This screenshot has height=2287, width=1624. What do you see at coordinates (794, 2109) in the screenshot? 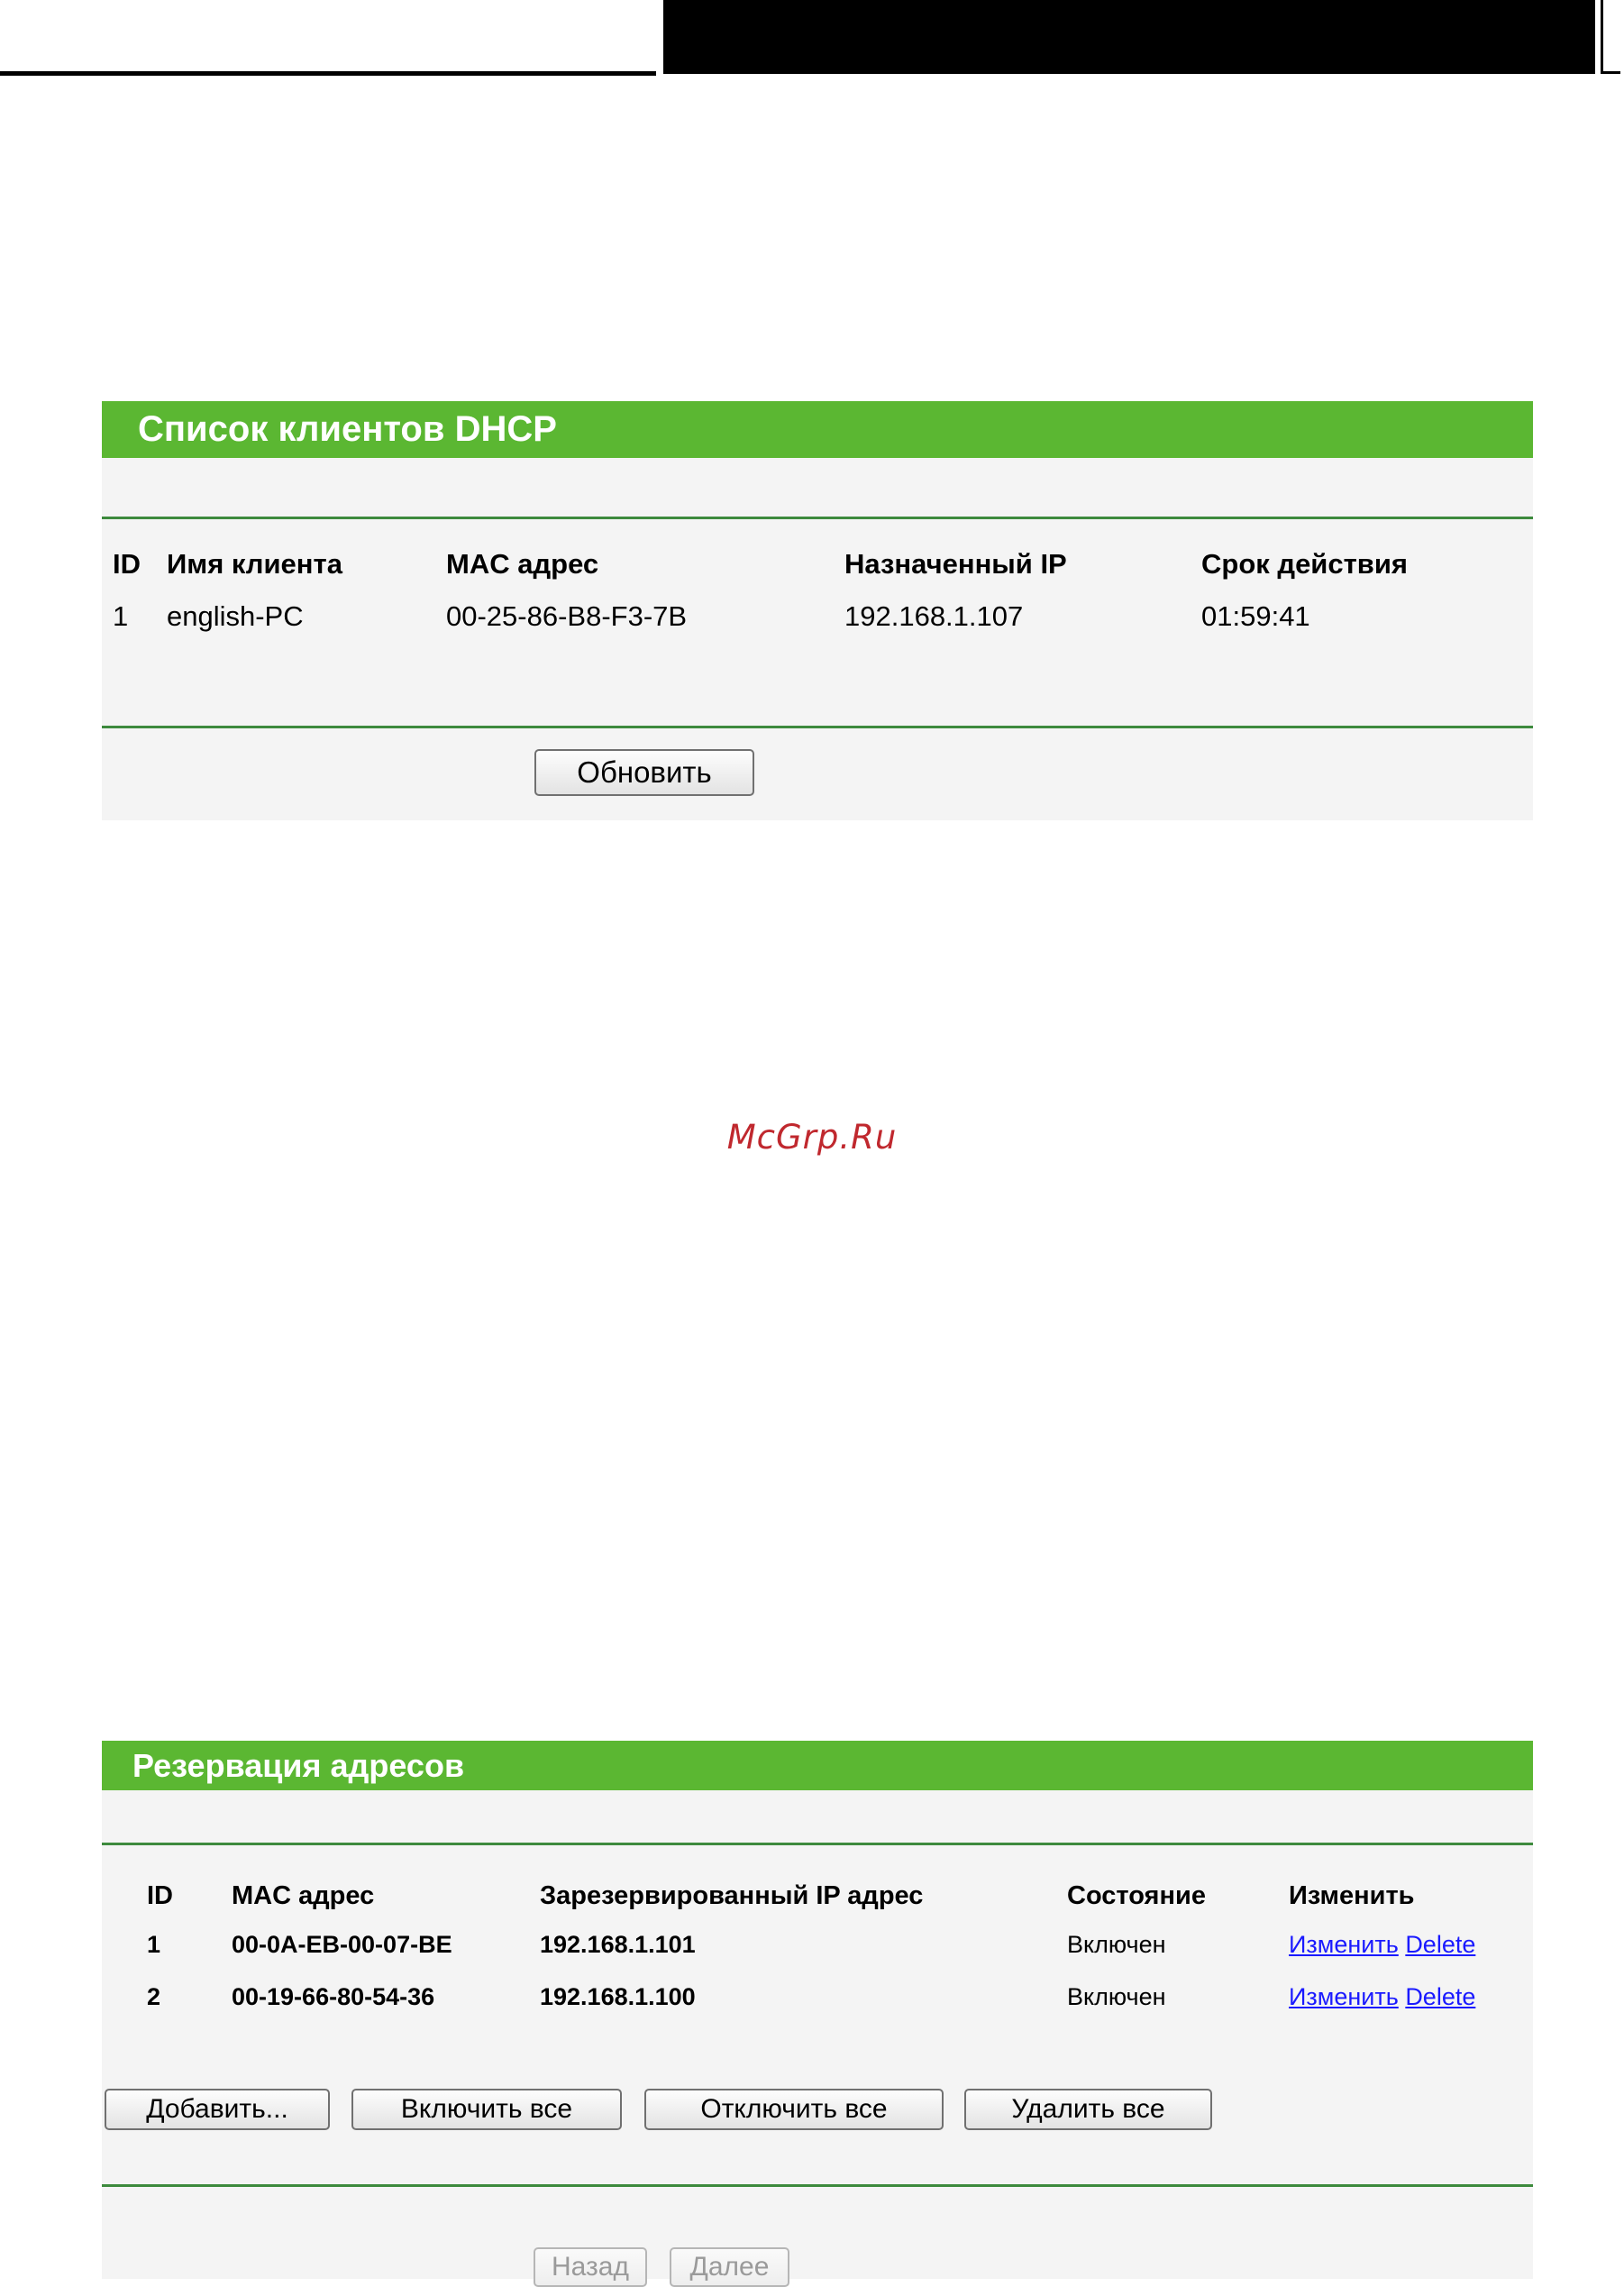
I see `disable-all-button: Отключить все` at bounding box center [794, 2109].